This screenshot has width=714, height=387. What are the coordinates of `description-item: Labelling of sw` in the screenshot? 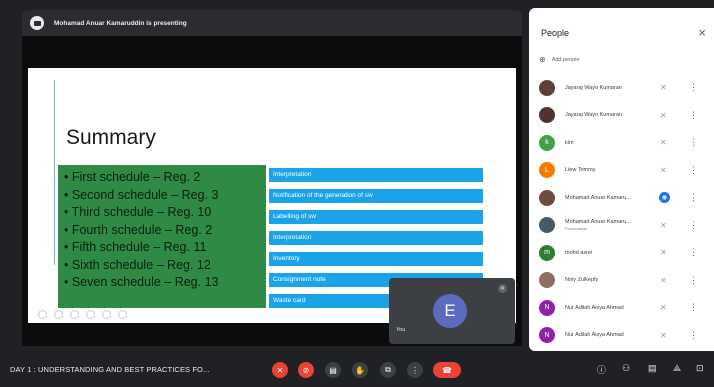 It's located at (376, 217).